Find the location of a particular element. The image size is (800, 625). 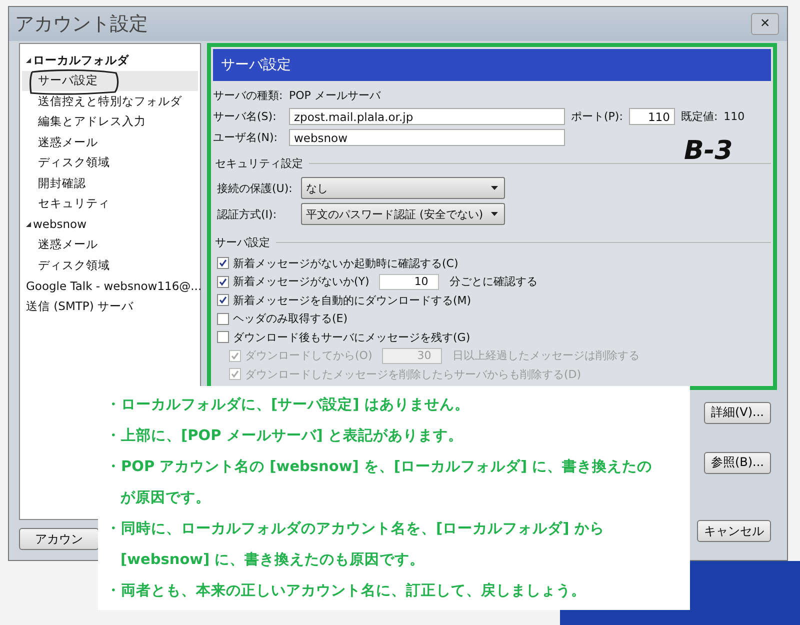

field-label: 既定値: is located at coordinates (699, 116).